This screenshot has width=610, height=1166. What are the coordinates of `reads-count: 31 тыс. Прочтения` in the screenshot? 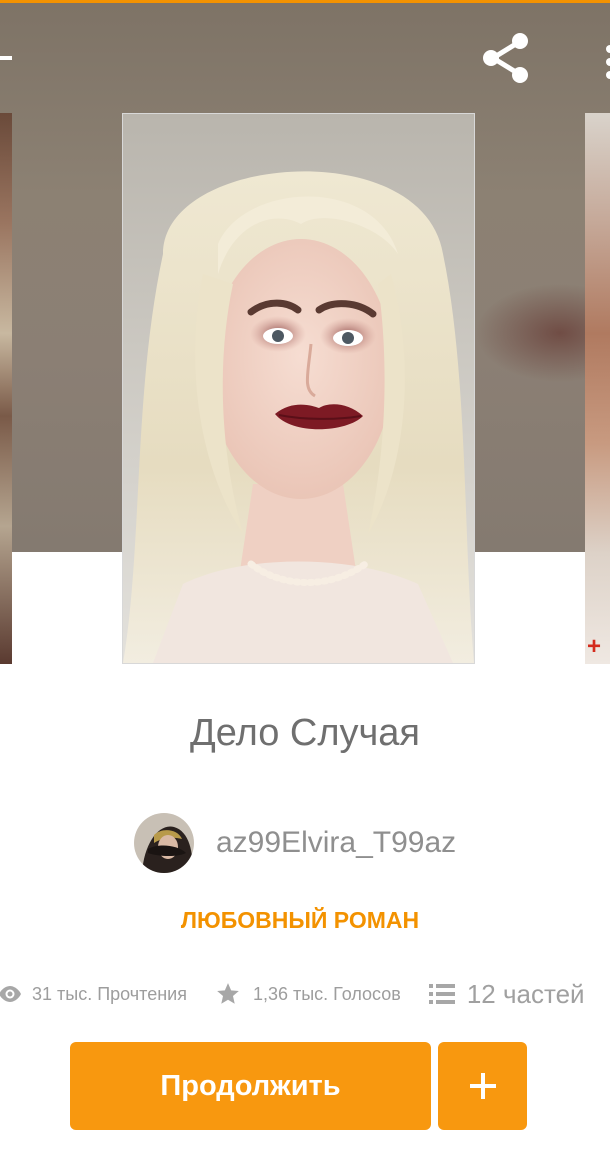 It's located at (109, 993).